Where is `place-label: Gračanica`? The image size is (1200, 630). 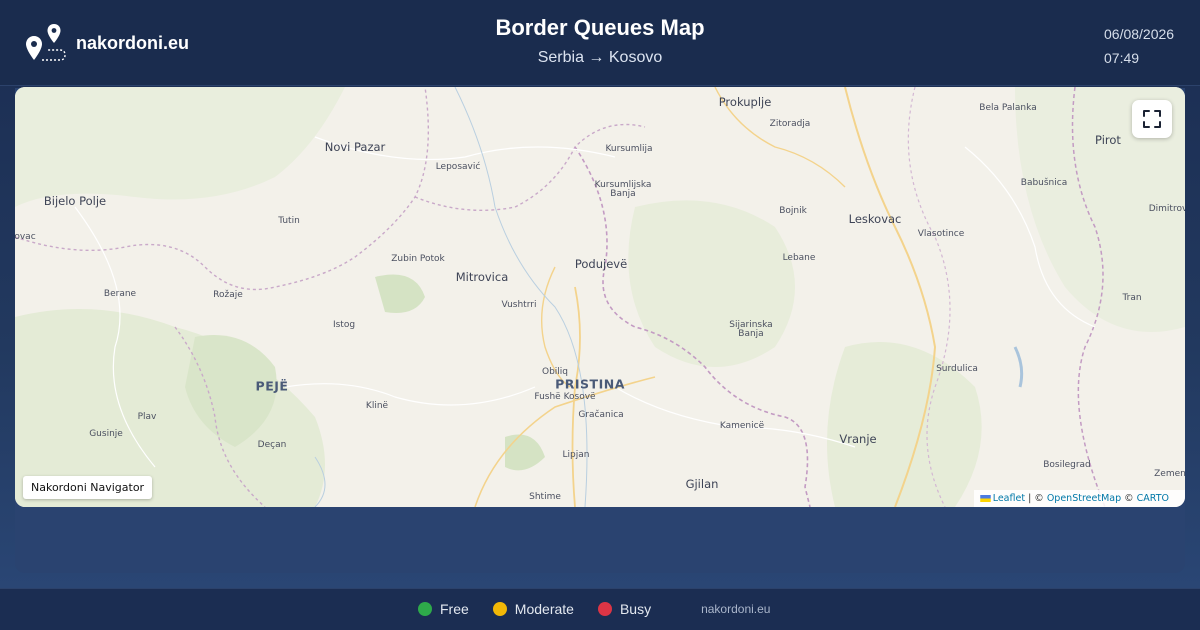
place-label: Gračanica is located at coordinates (601, 415).